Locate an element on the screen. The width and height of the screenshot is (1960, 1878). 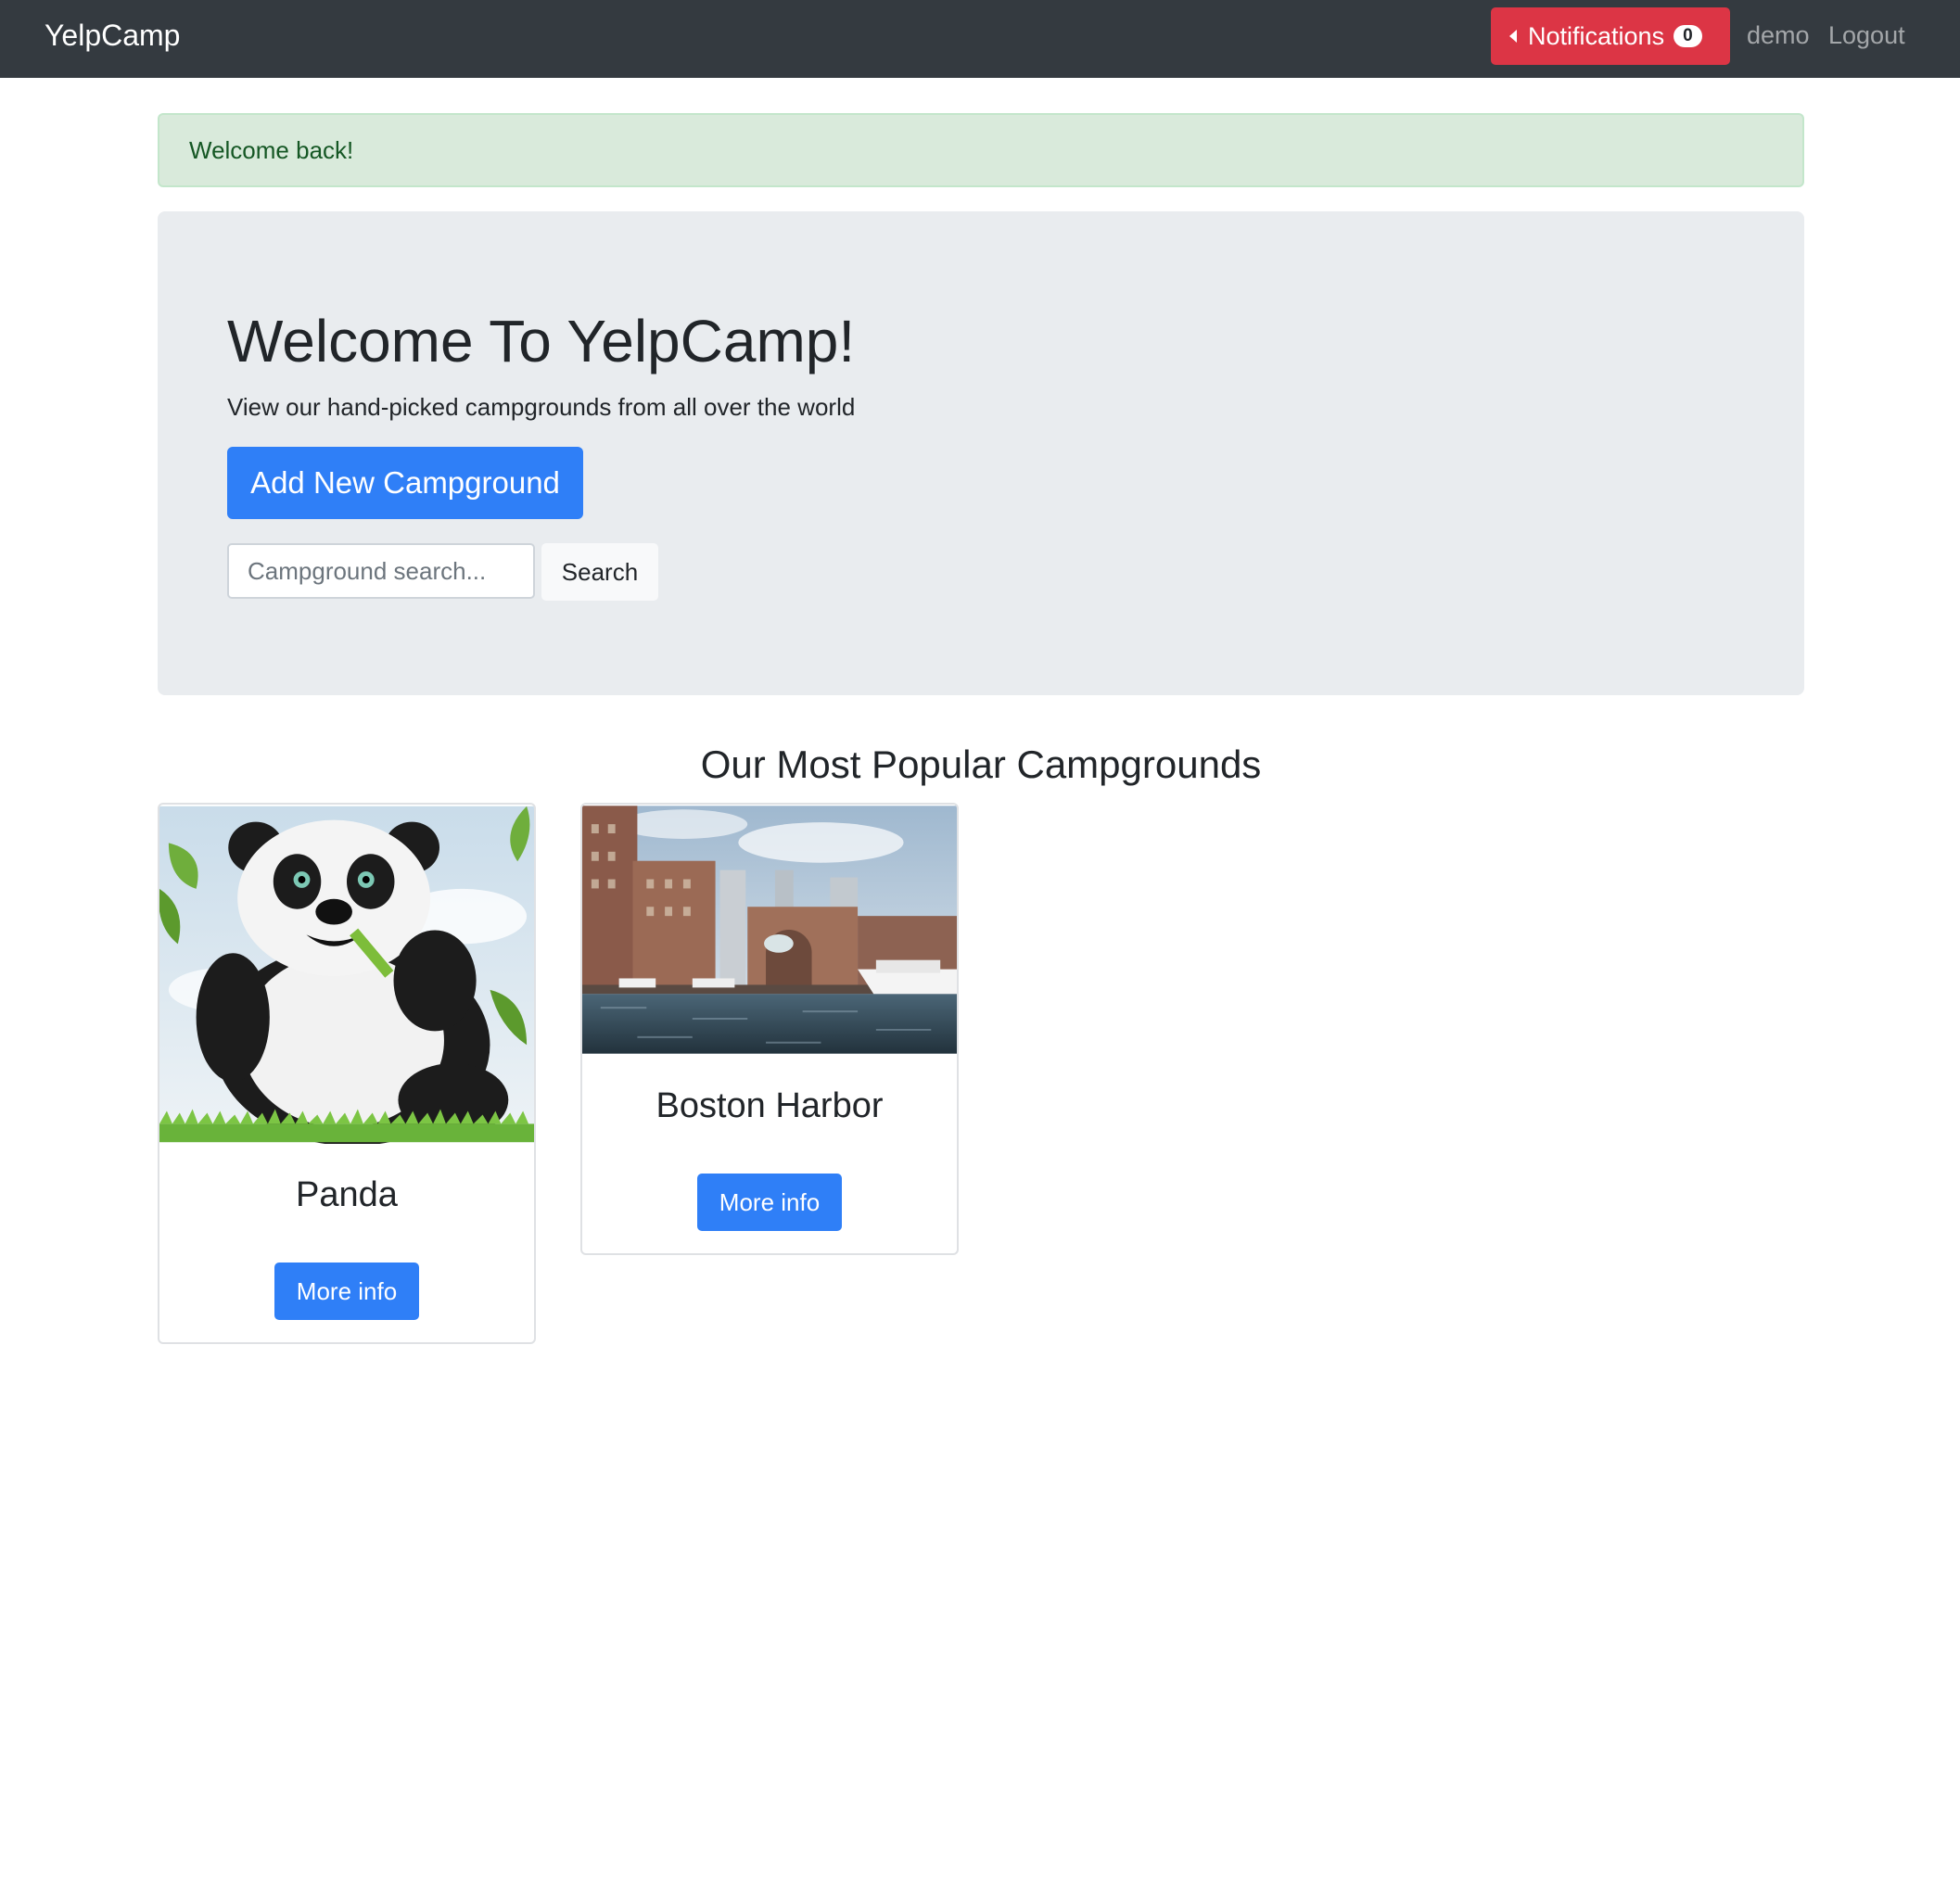
notifications-label: Notifications is located at coordinates (1596, 35).